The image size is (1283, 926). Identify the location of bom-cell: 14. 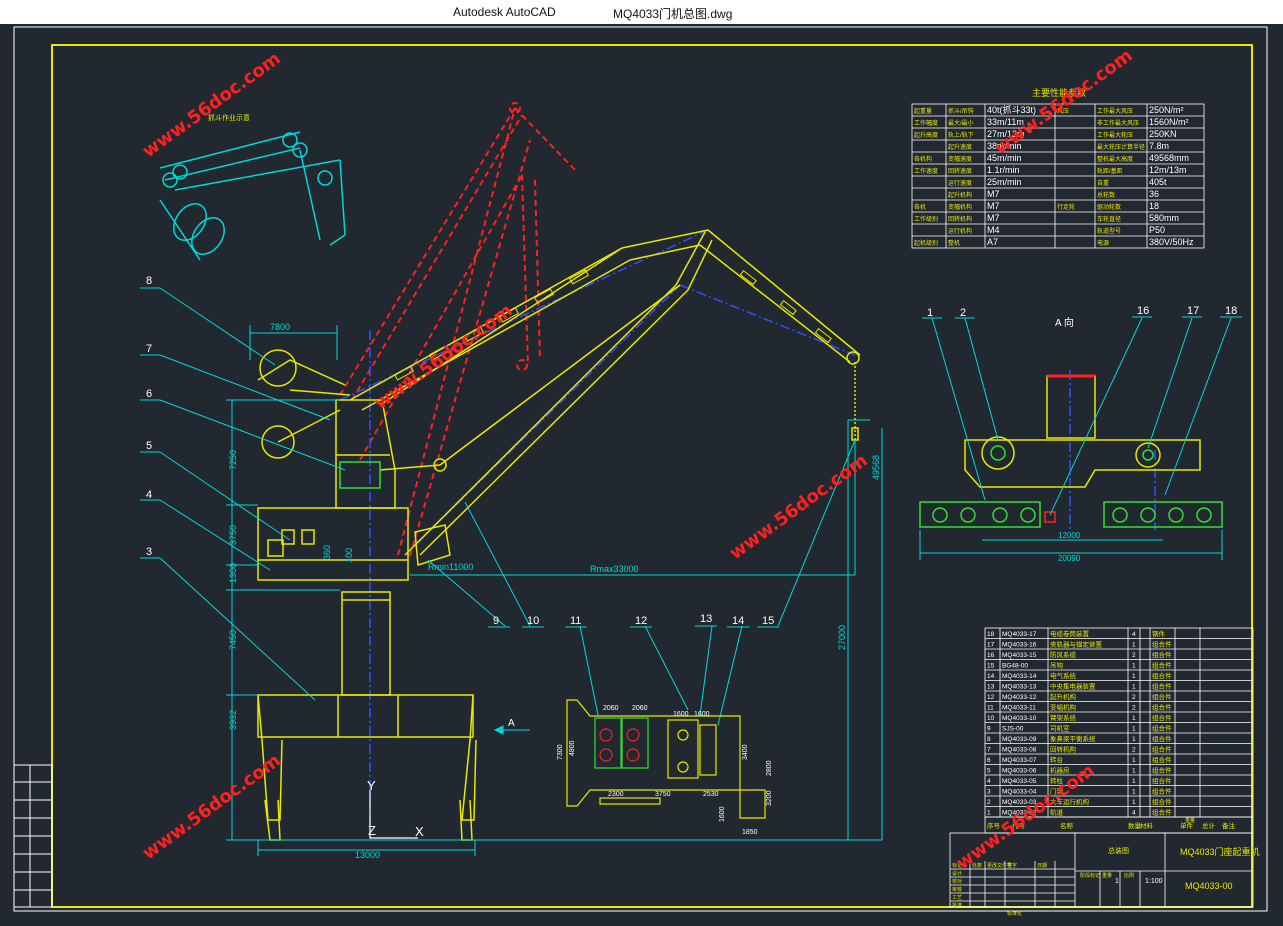
(991, 676).